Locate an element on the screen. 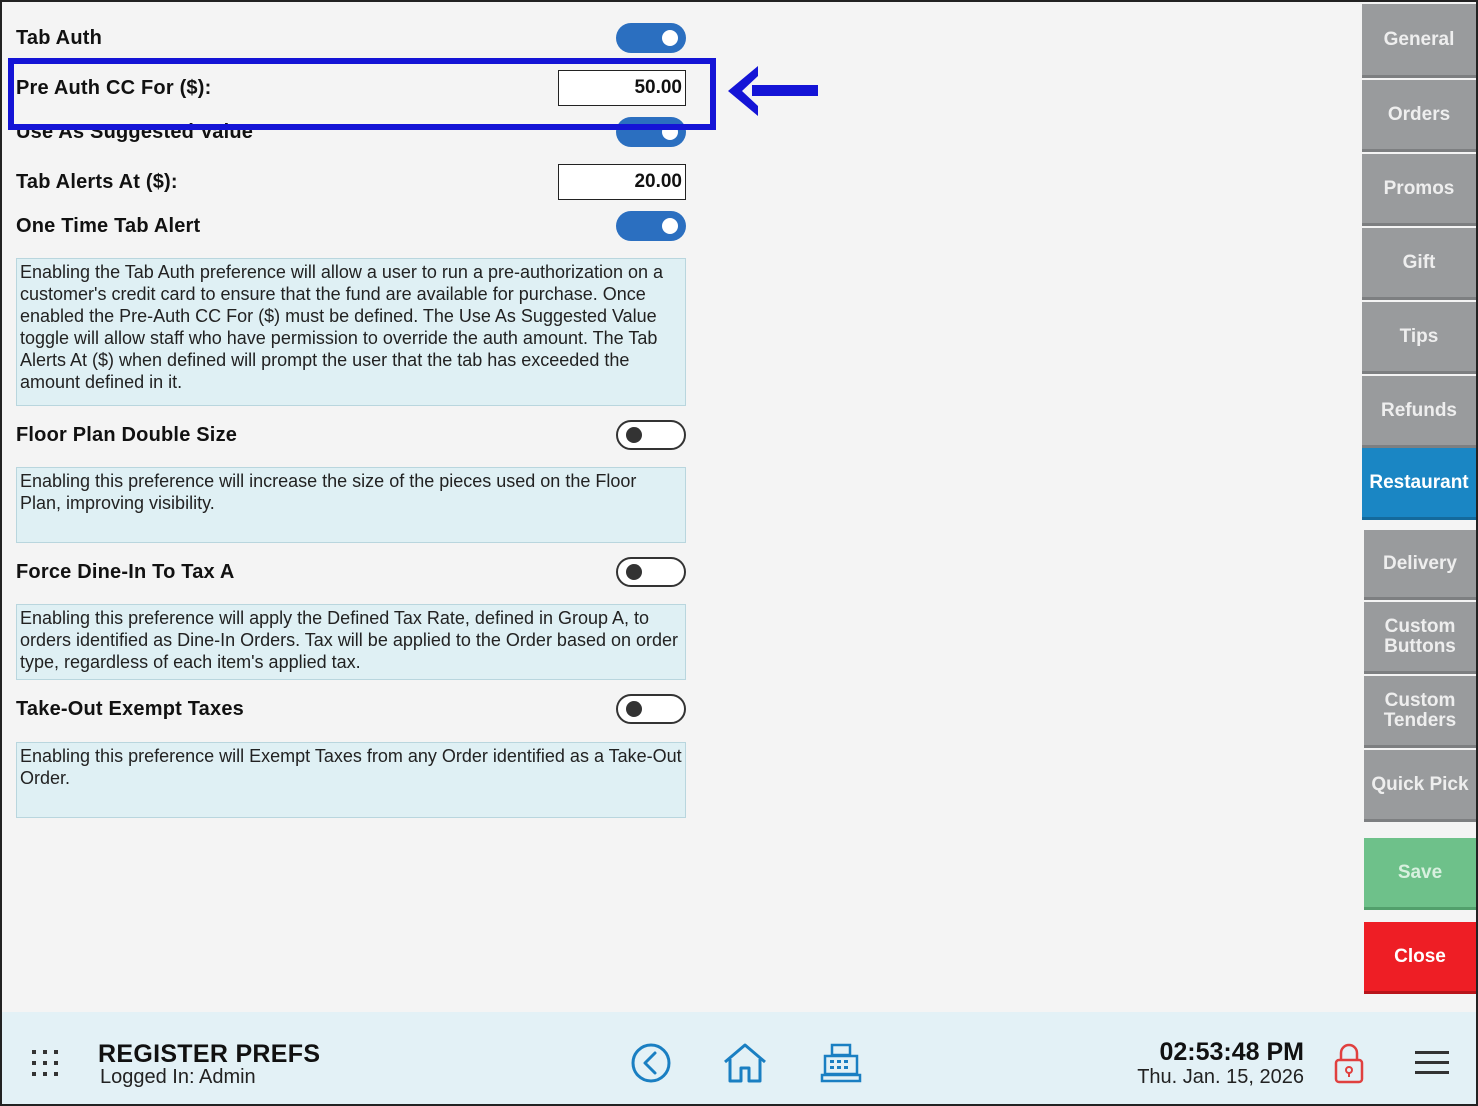 The image size is (1478, 1106). row-tab-alerts: Tab Alerts At ($): is located at coordinates (351, 182).